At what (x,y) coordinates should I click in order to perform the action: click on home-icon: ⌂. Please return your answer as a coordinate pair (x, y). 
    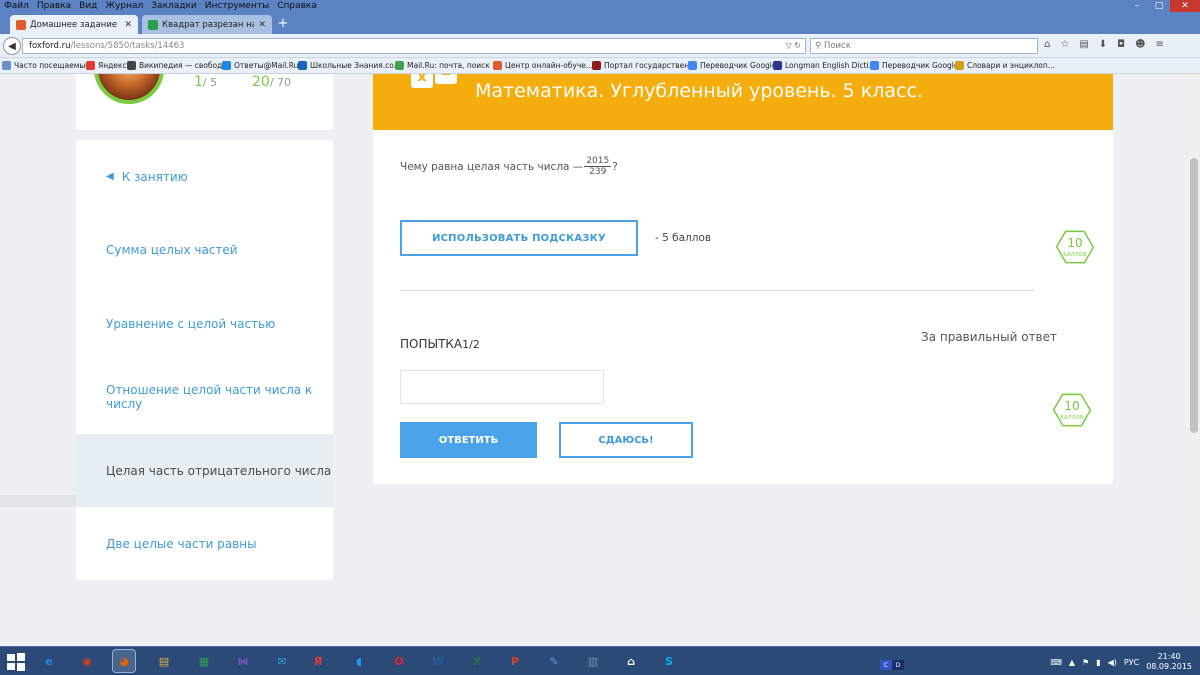
    Looking at the image, I should click on (1047, 44).